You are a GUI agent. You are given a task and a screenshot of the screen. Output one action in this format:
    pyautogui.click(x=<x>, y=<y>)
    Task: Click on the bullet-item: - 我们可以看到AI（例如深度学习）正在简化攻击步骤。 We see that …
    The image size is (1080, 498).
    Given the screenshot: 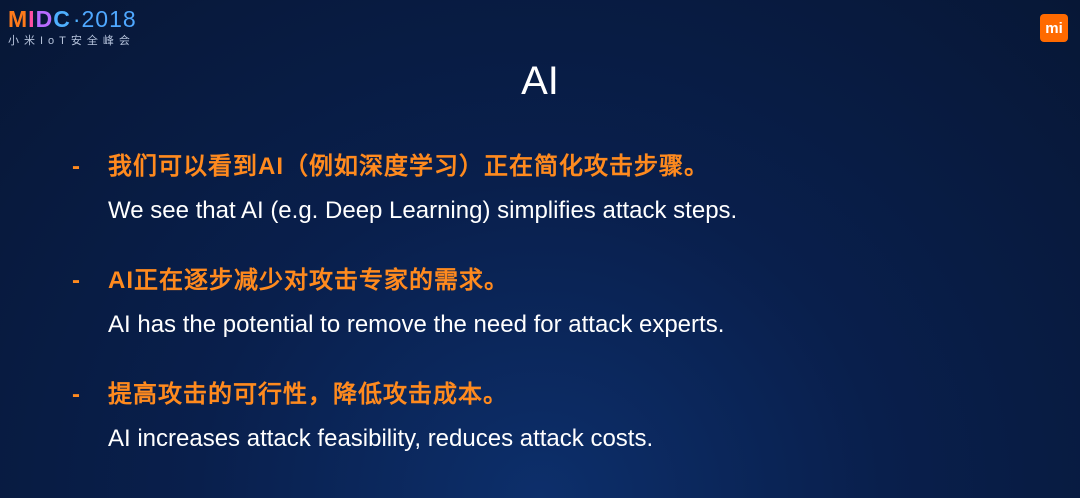 What is the action you would take?
    pyautogui.click(x=562, y=189)
    